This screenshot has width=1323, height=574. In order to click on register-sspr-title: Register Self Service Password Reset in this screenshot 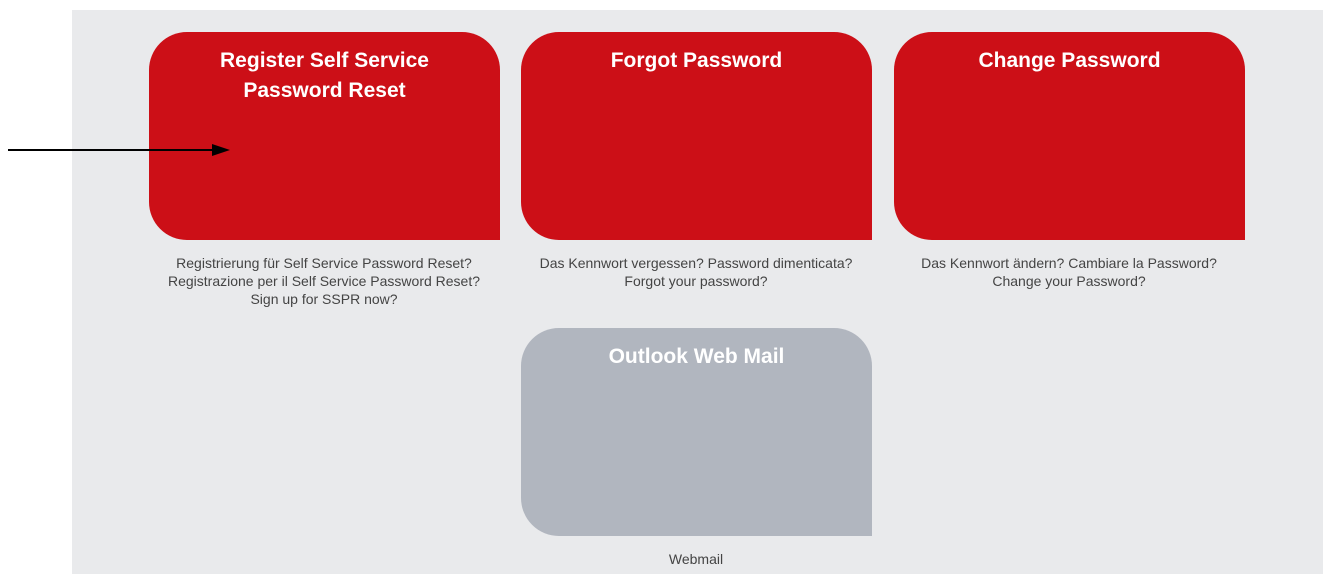, I will do `click(324, 75)`.